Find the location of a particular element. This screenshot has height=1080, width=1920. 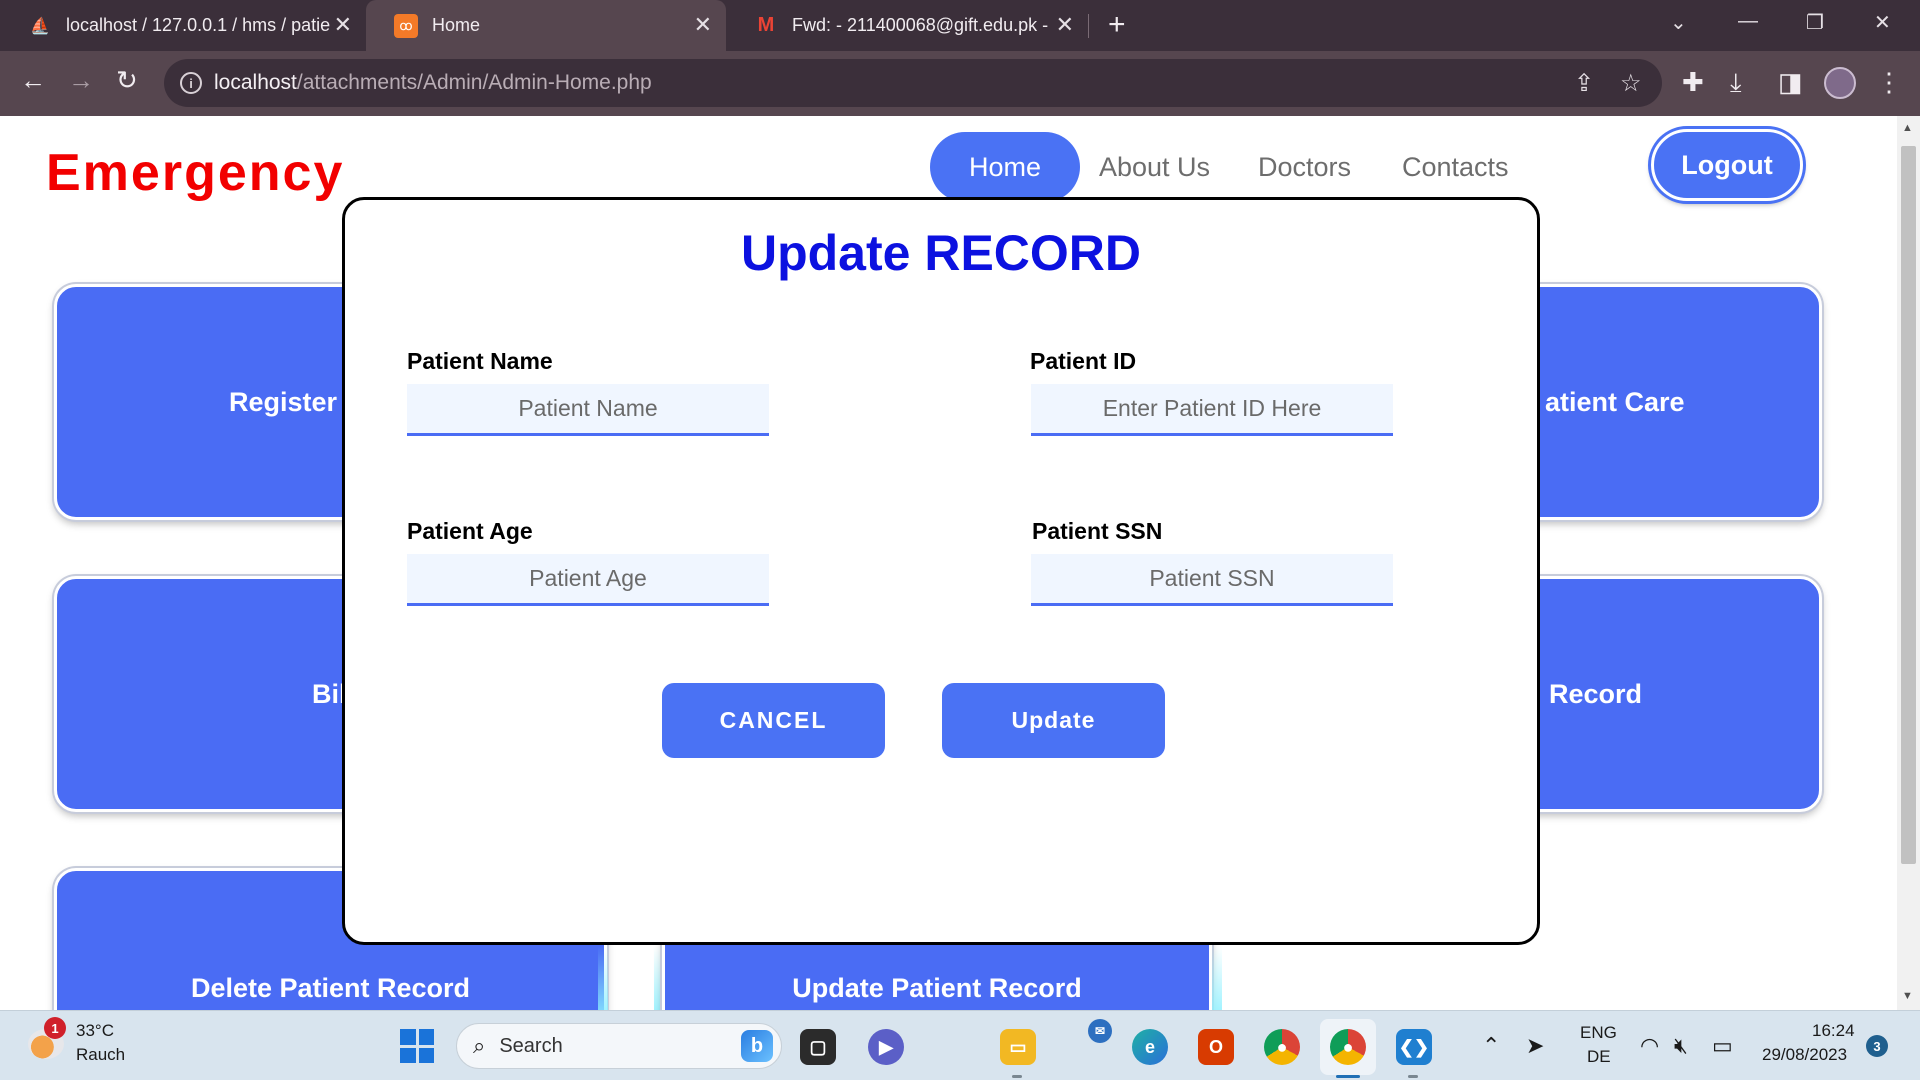

page-scrollbar: ▲ ▼ is located at coordinates (1908, 563).